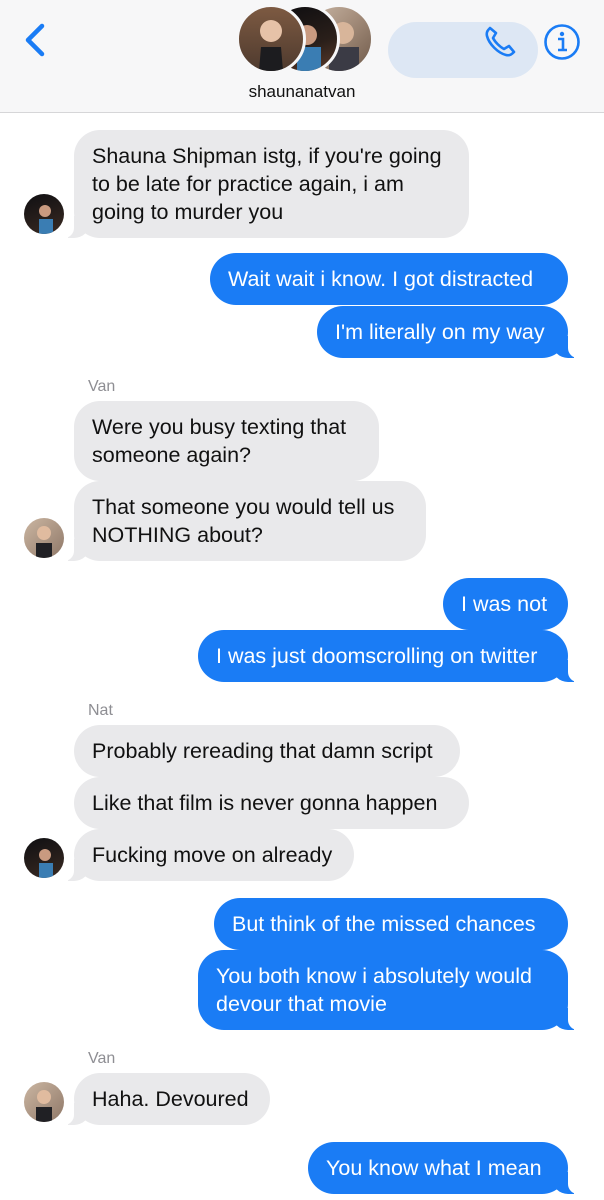  Describe the element at coordinates (208, 855) in the screenshot. I see `message-bubble-received: Fucking move on already` at that location.